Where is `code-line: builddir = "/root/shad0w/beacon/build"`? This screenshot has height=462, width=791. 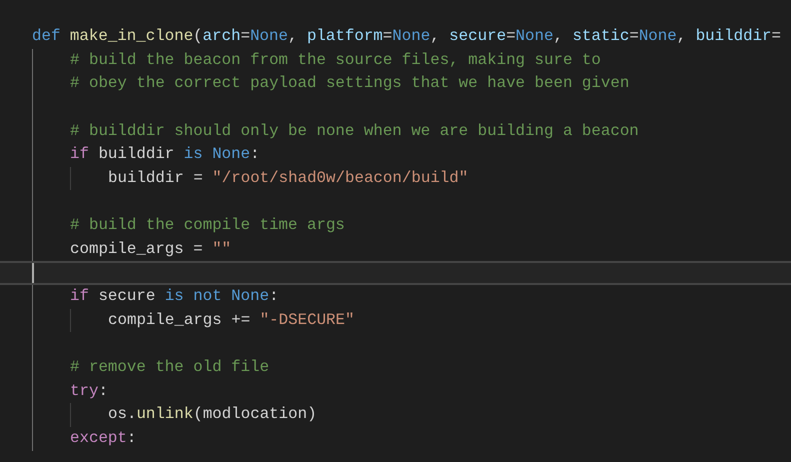
code-line: builddir = "/root/shad0w/beacon/build" is located at coordinates (288, 178).